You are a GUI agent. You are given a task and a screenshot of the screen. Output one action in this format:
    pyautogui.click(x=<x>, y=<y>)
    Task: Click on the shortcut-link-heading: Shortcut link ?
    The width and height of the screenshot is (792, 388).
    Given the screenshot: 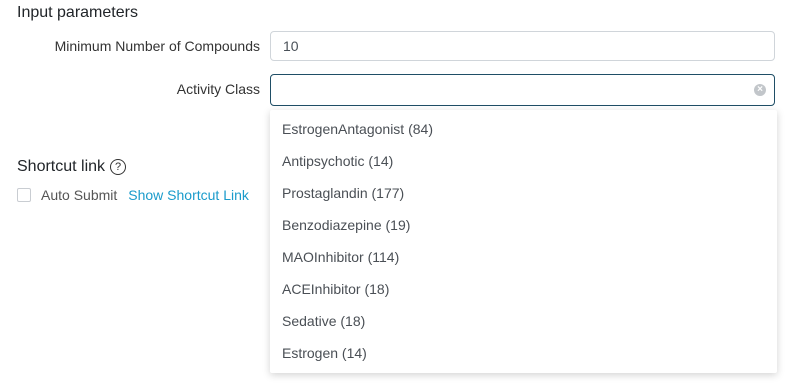 What is the action you would take?
    pyautogui.click(x=72, y=167)
    